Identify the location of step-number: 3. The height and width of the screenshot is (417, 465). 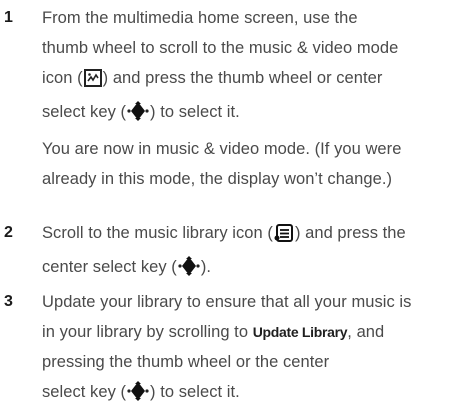
(8, 301).